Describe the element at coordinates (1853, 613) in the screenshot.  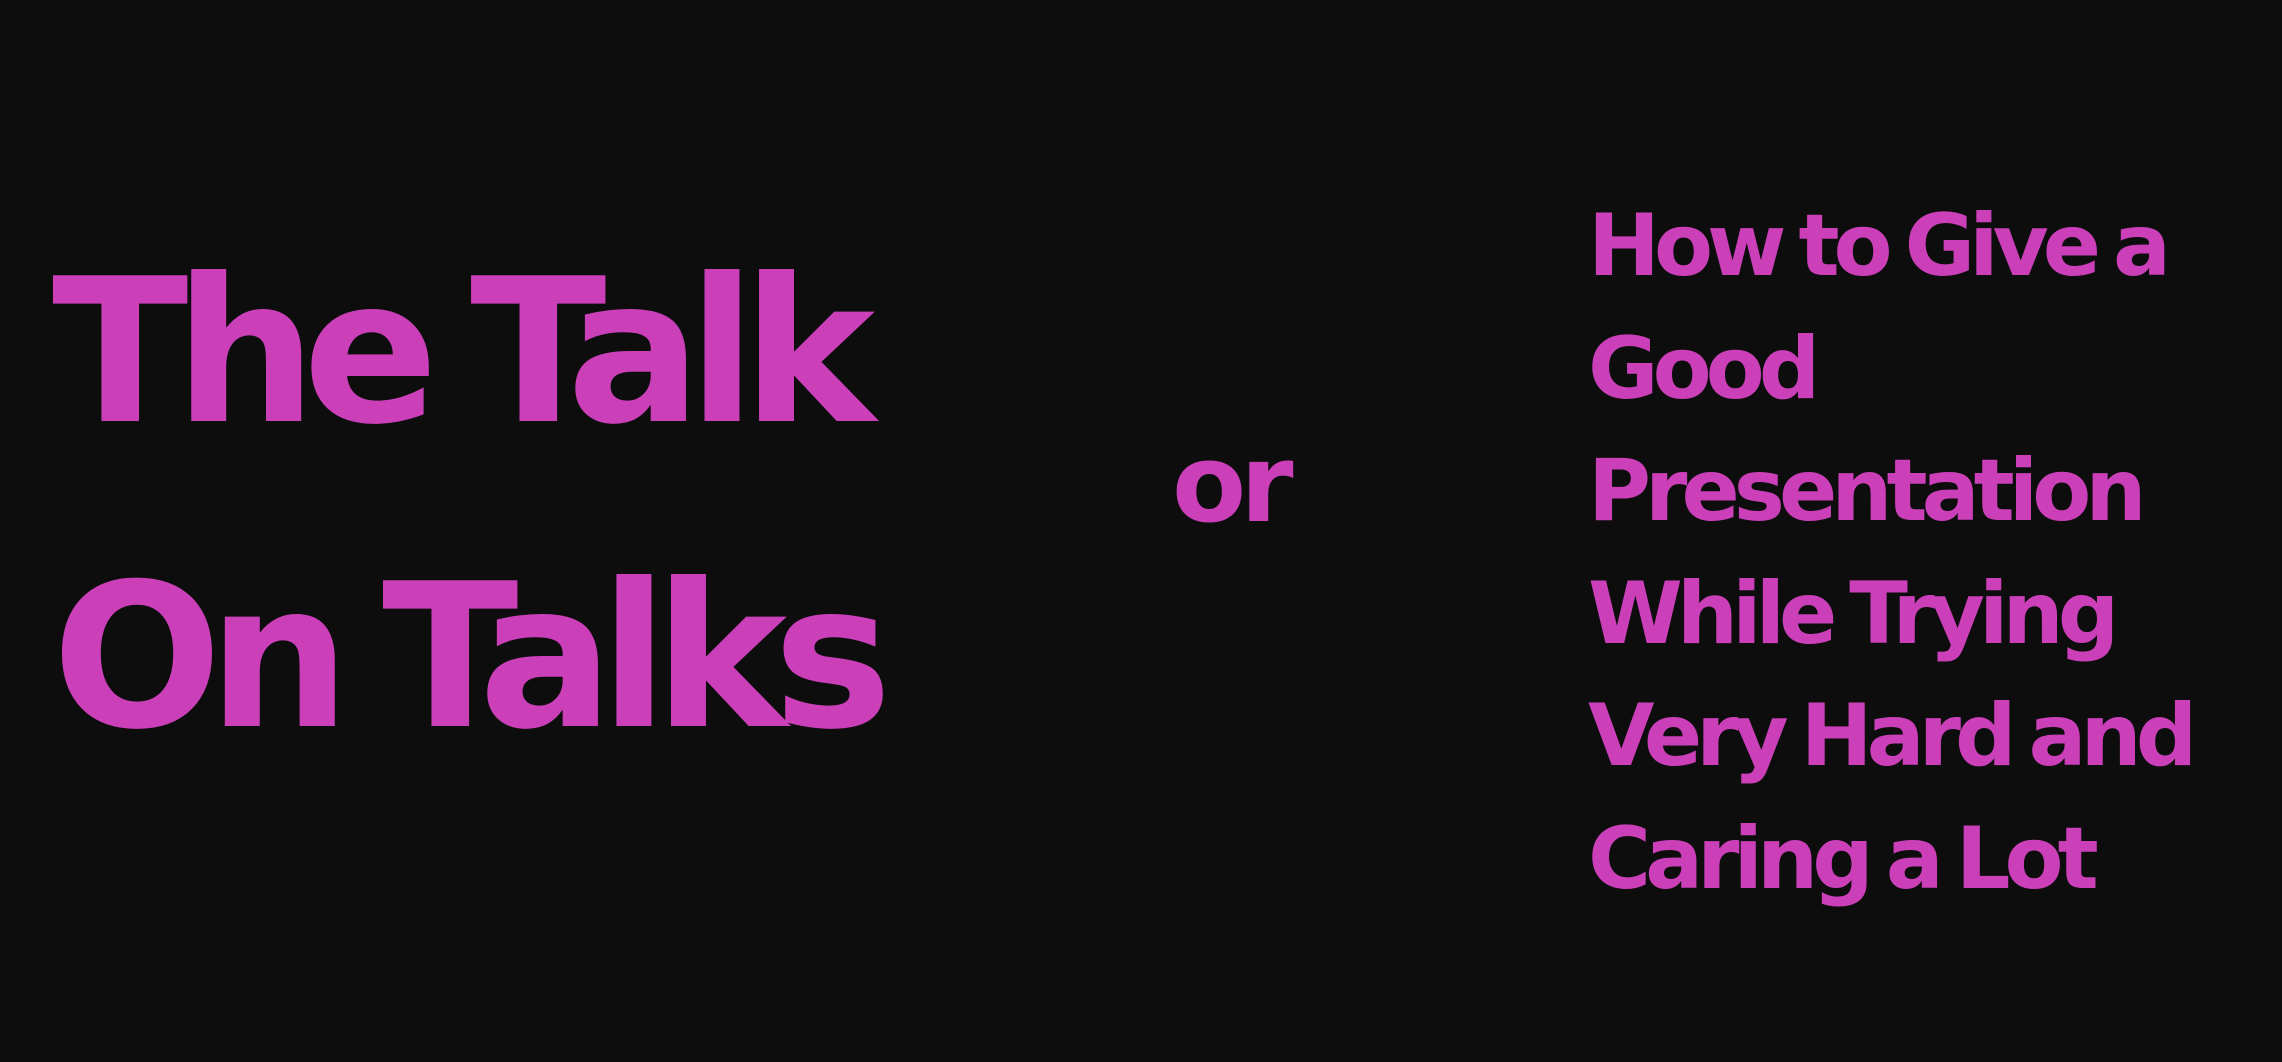
I see `slide-subtitle-line-4: While Trying` at that location.